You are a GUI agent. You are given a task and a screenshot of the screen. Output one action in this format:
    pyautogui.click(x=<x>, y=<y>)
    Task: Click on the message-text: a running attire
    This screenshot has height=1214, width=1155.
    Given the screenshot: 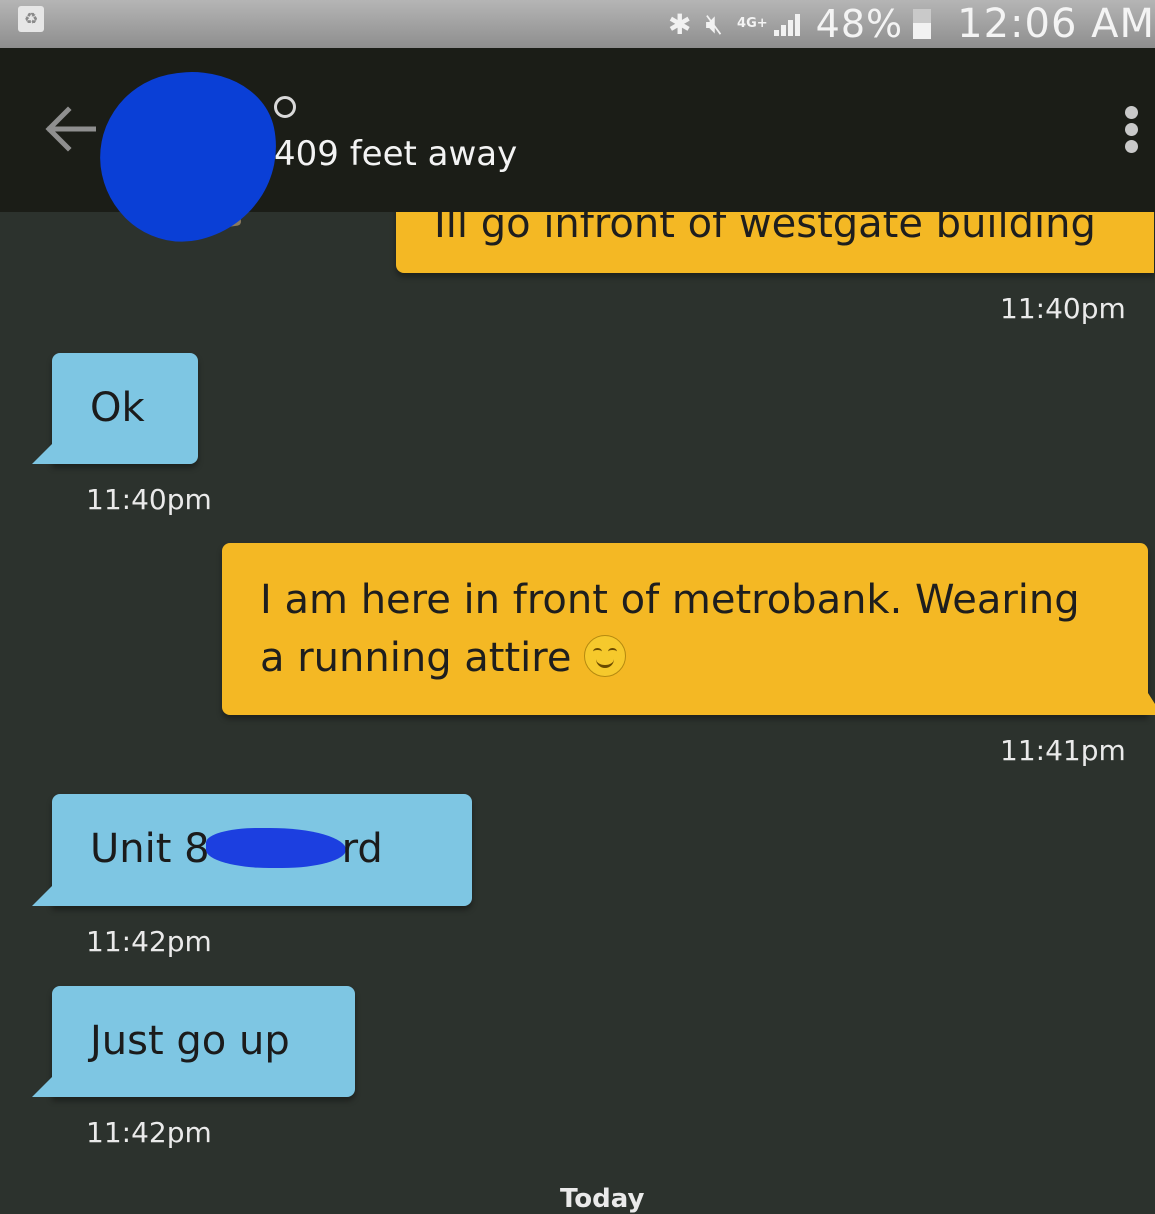 What is the action you would take?
    pyautogui.click(x=416, y=658)
    